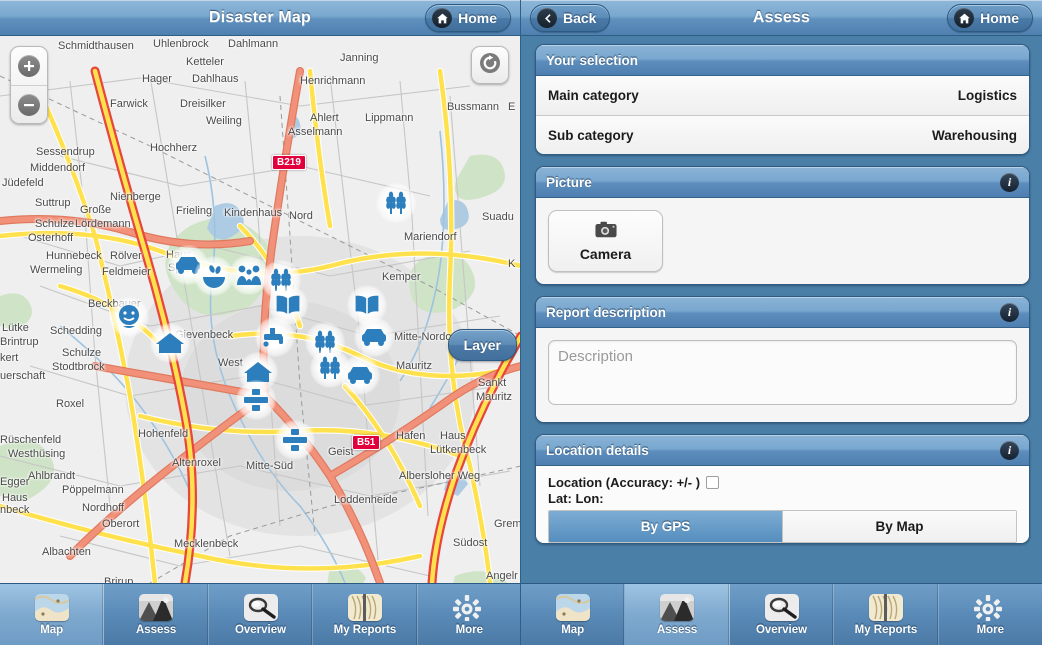  Describe the element at coordinates (170, 343) in the screenshot. I see `house-icon` at that location.